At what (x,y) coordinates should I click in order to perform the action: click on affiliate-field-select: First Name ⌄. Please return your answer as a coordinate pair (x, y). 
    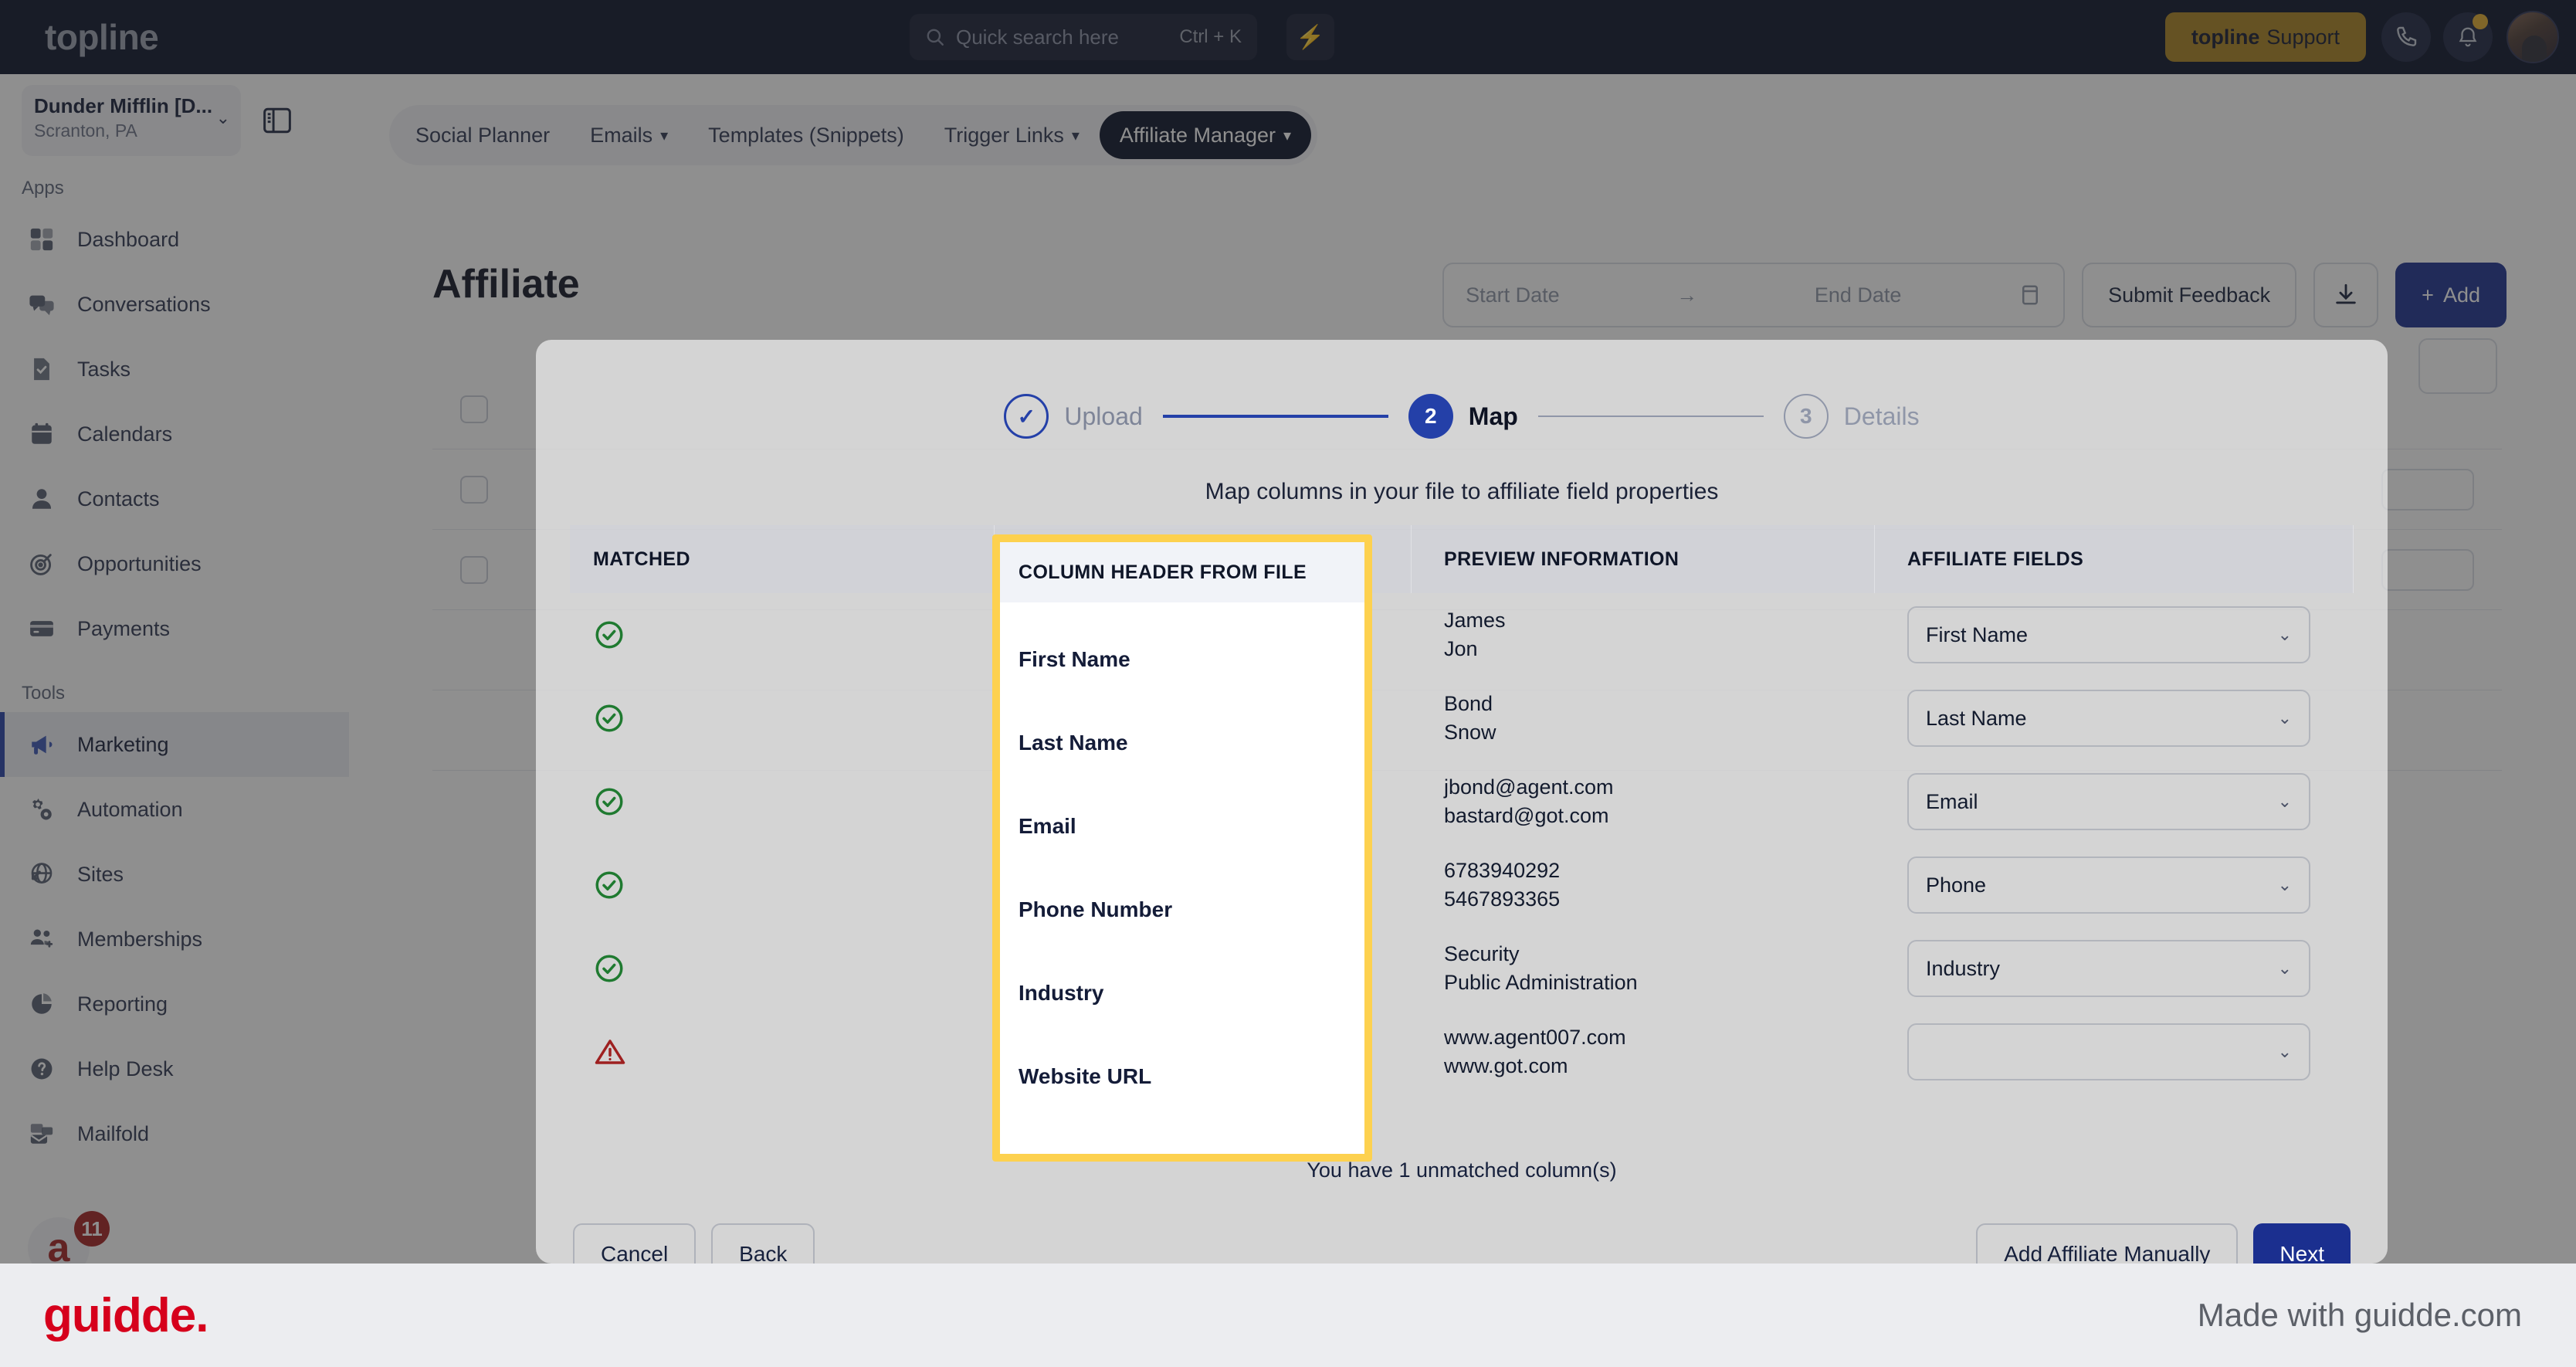
    Looking at the image, I should click on (2108, 634).